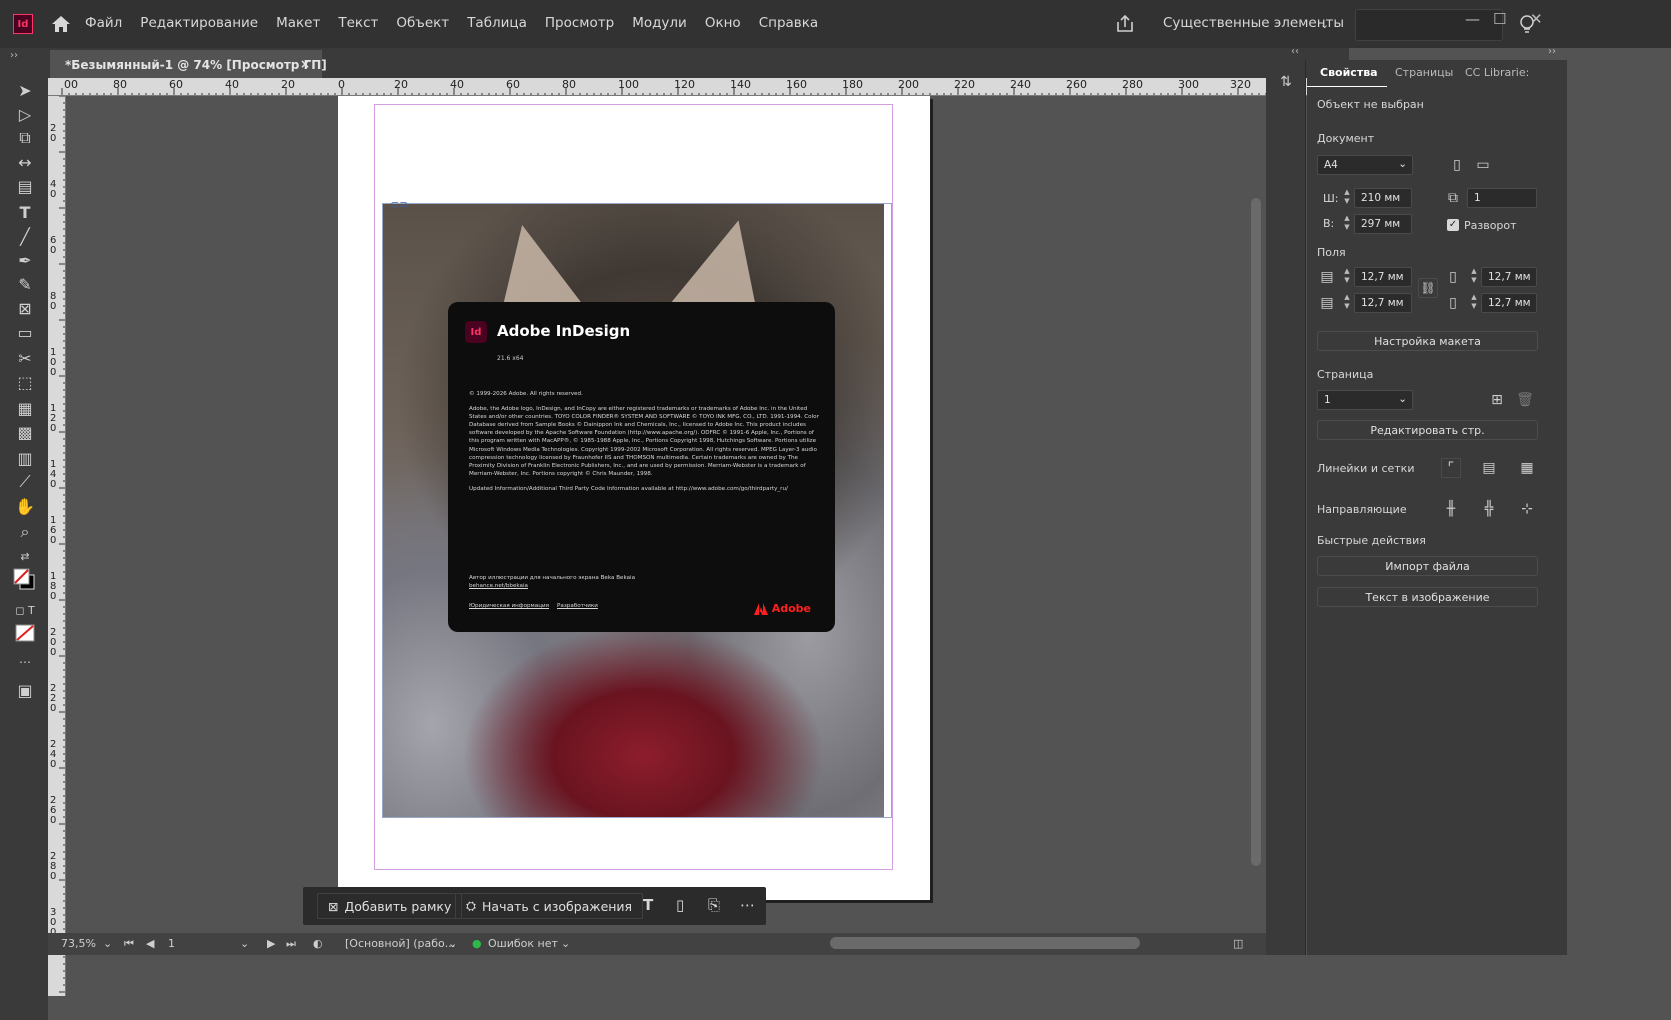  What do you see at coordinates (305, 64) in the screenshot?
I see `close-tab-icon: ×` at bounding box center [305, 64].